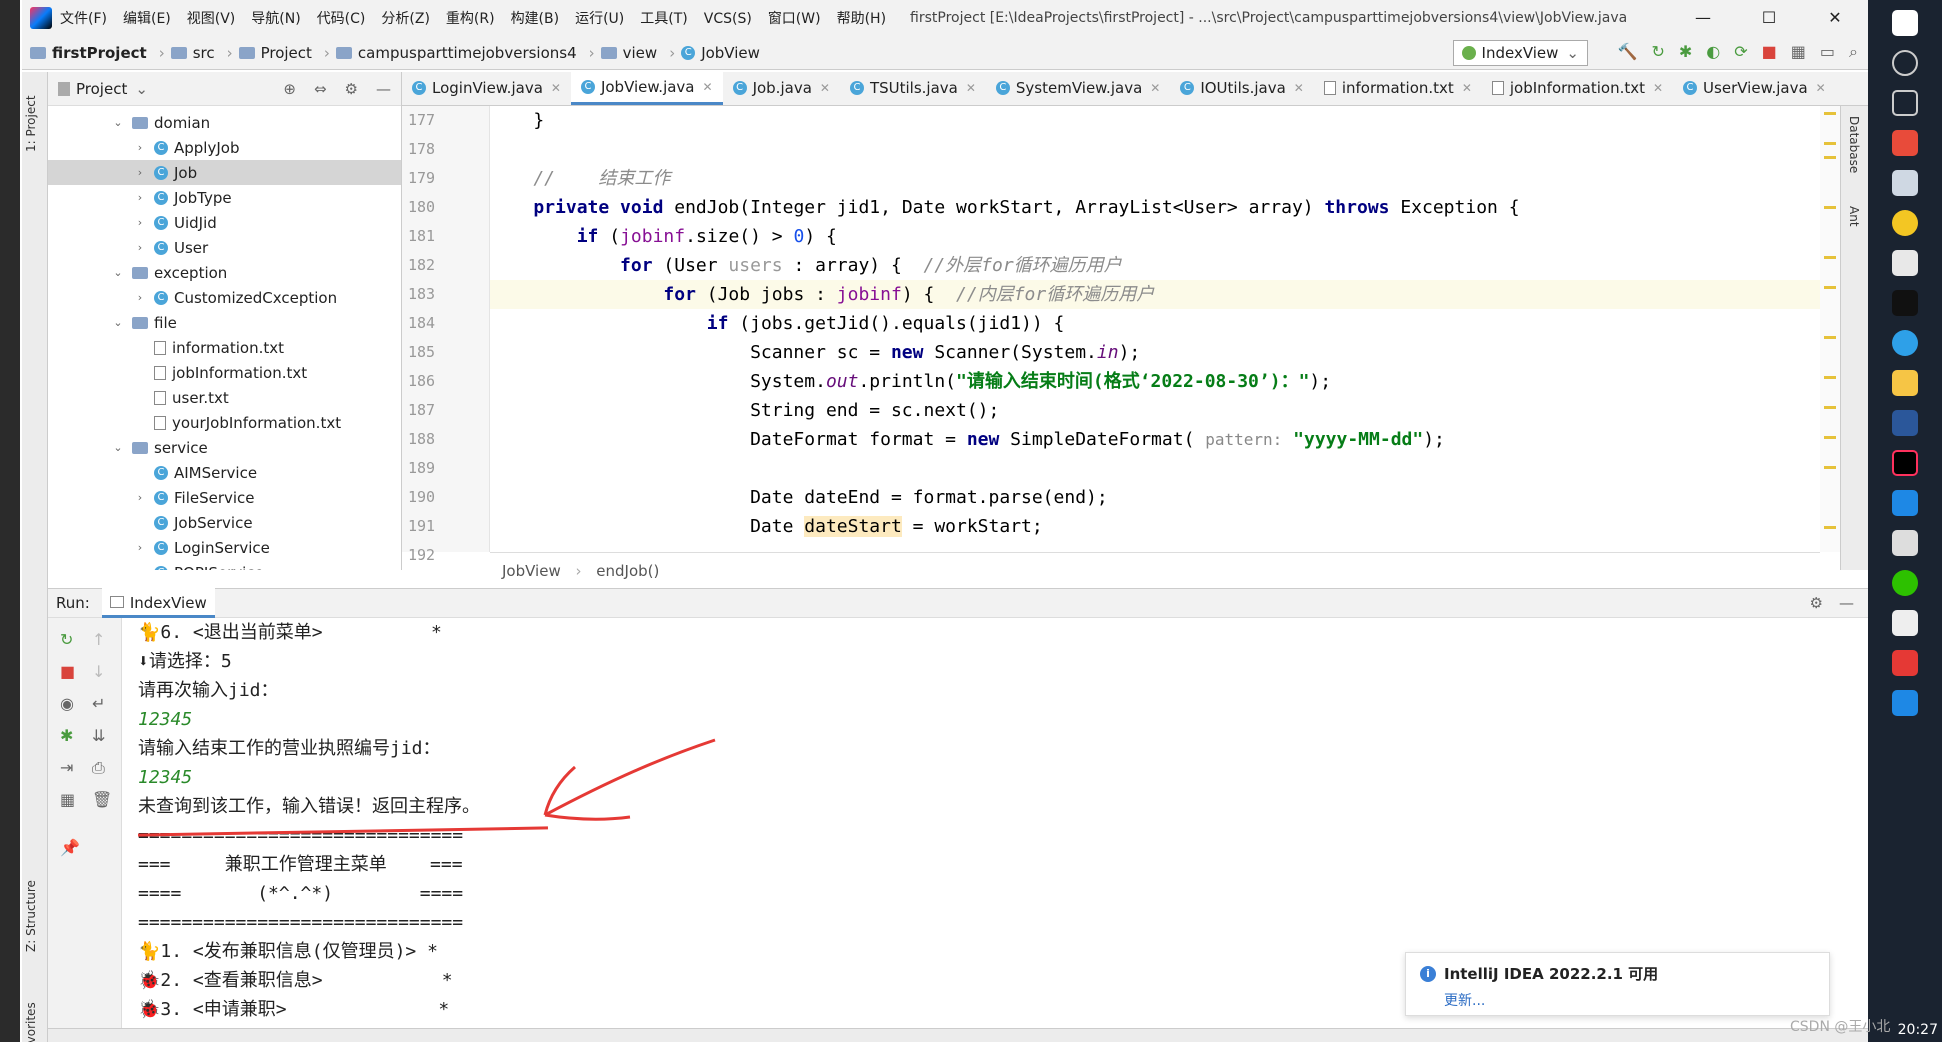 Image resolution: width=1942 pixels, height=1042 pixels. Describe the element at coordinates (1905, 583) in the screenshot. I see `wechat-icon` at that location.